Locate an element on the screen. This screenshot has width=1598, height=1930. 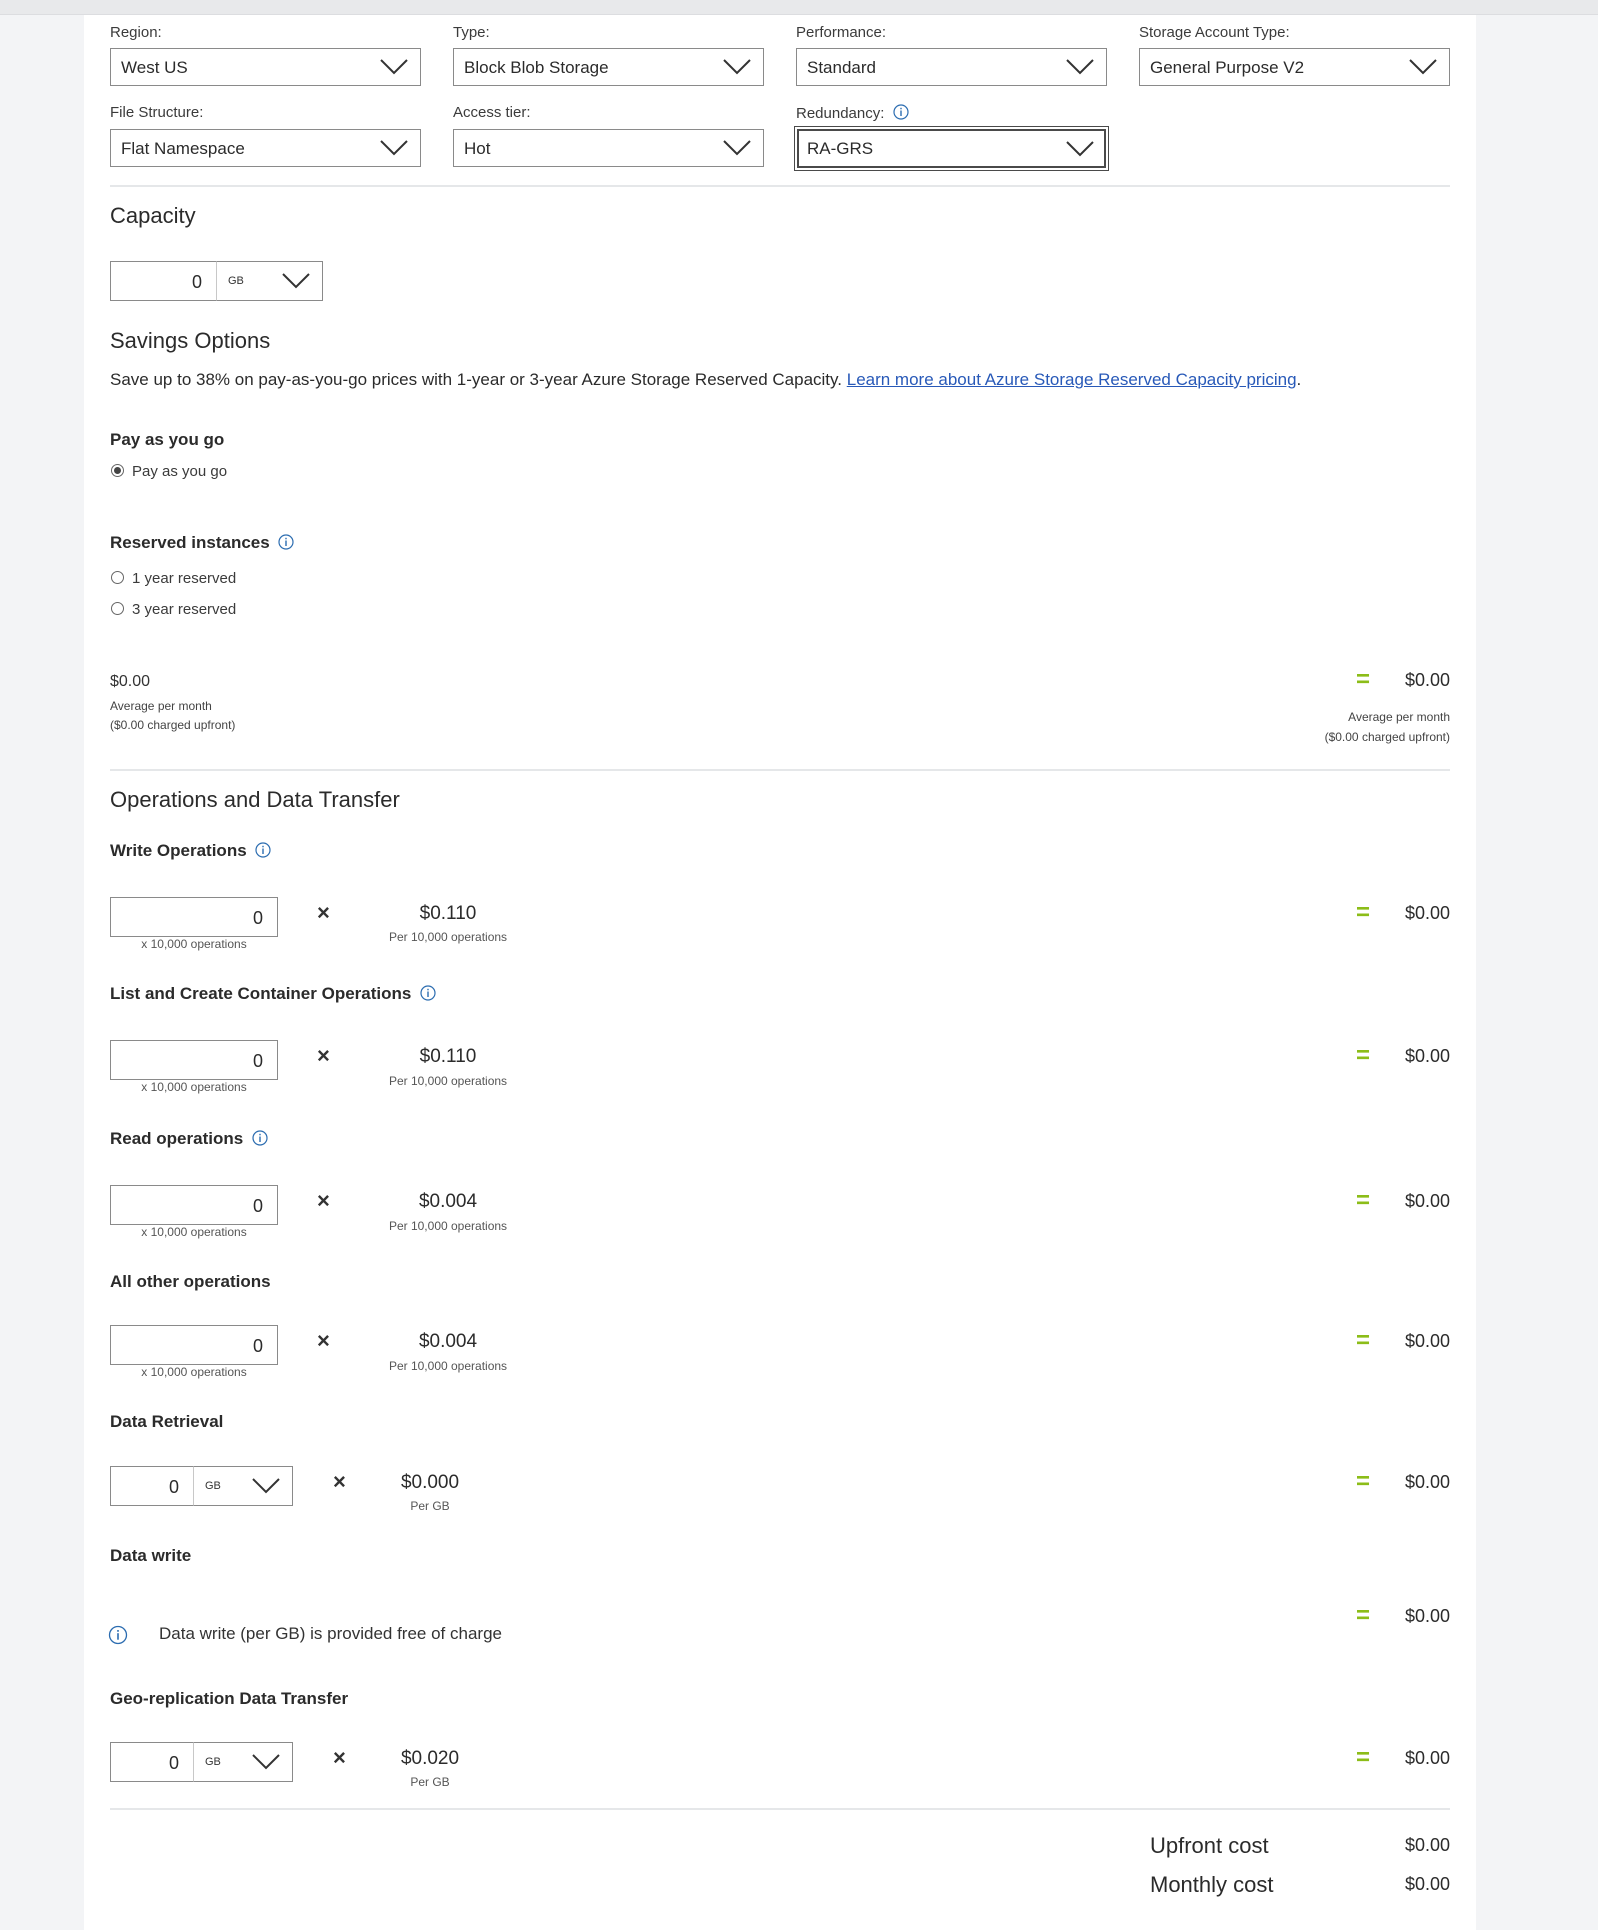
list-create-title: List and Create Container Operations is located at coordinates (261, 993).